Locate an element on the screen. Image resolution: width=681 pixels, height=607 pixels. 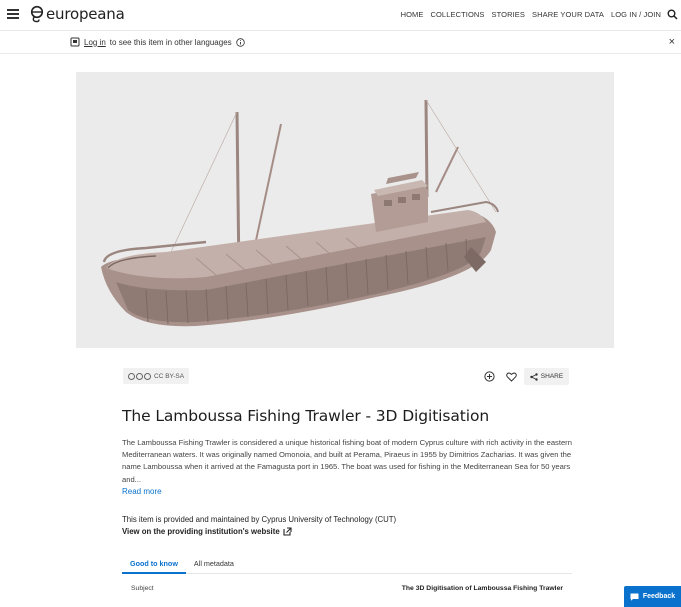
heart-icon is located at coordinates (511, 377).